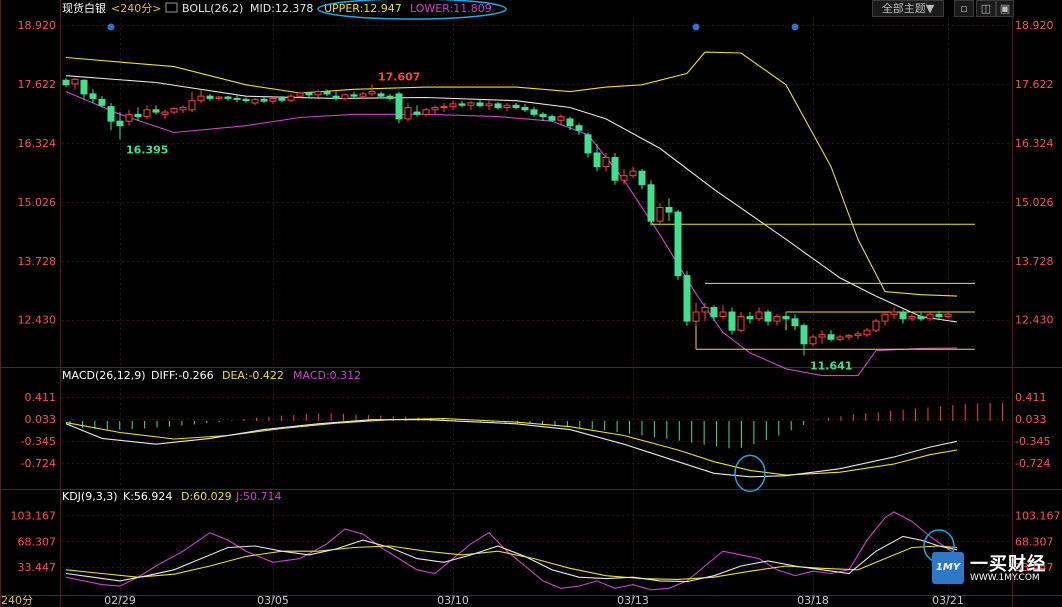 This screenshot has height=607, width=1062. Describe the element at coordinates (37, 84) in the screenshot. I see `y-tick-label-left: 17.622` at that location.